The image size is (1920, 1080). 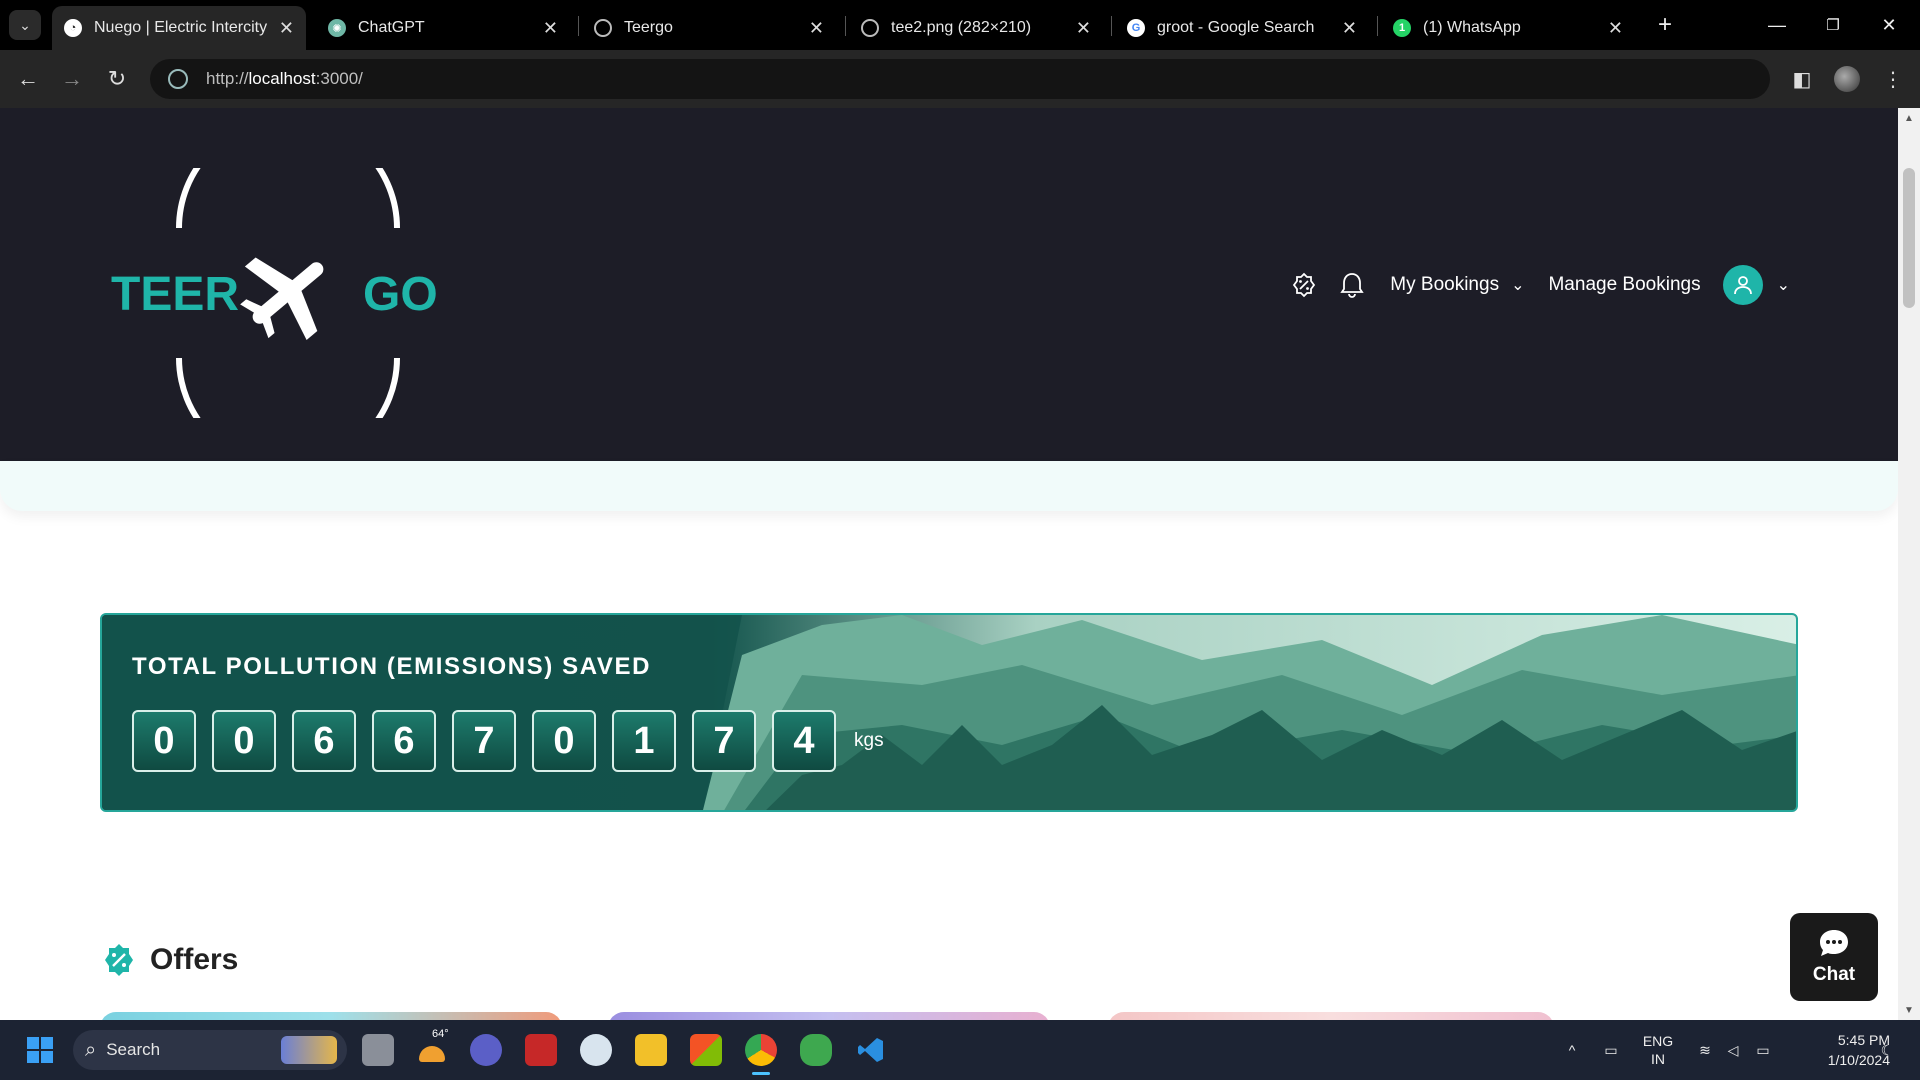 I want to click on app-green-icon, so click(x=816, y=1050).